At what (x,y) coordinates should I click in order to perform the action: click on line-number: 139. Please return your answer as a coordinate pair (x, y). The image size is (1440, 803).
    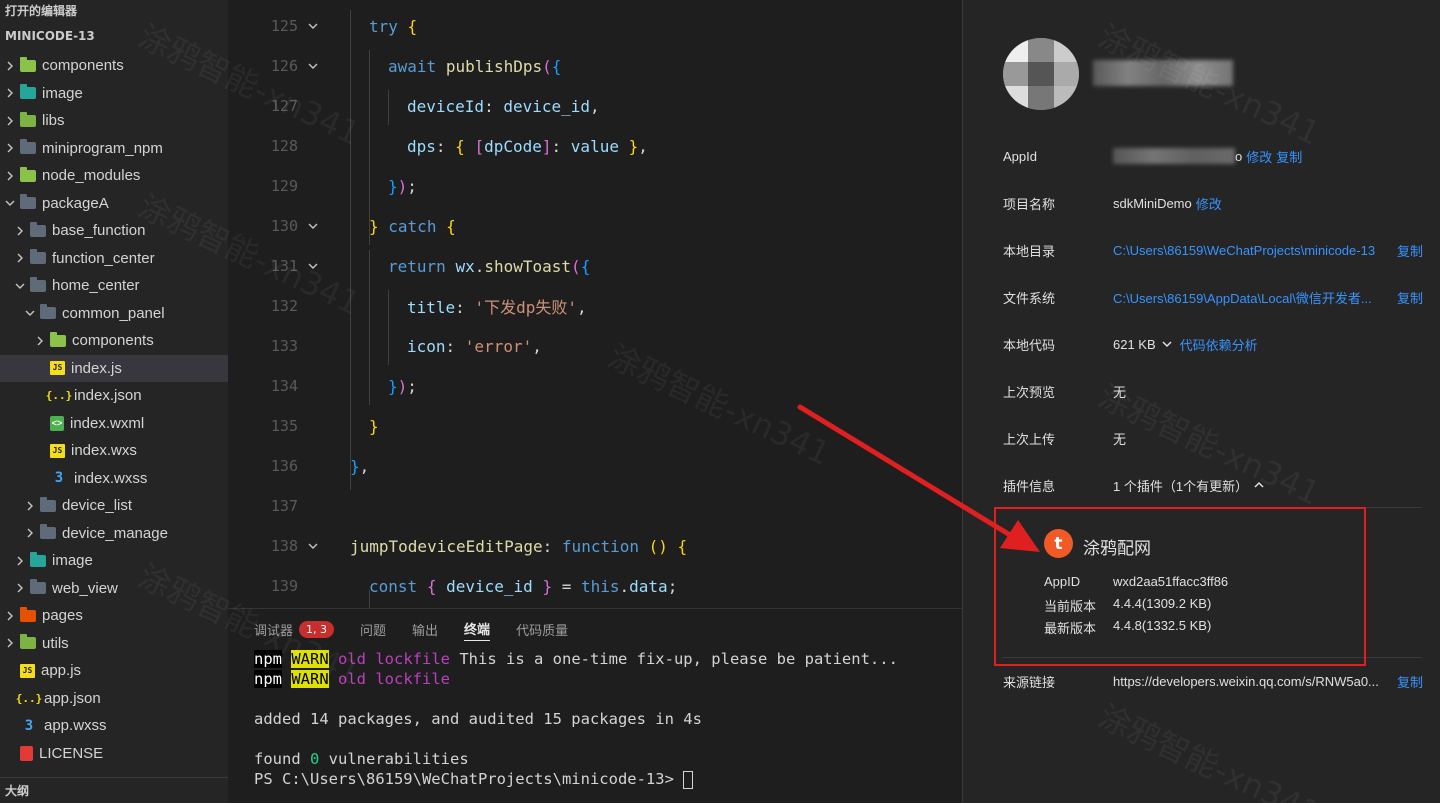
    Looking at the image, I should click on (284, 586).